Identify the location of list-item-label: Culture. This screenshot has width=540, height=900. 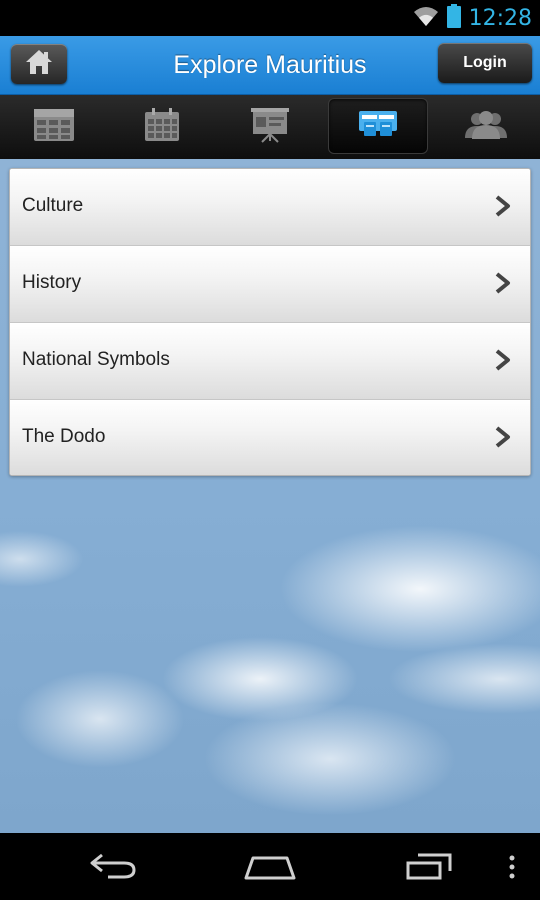
(53, 205).